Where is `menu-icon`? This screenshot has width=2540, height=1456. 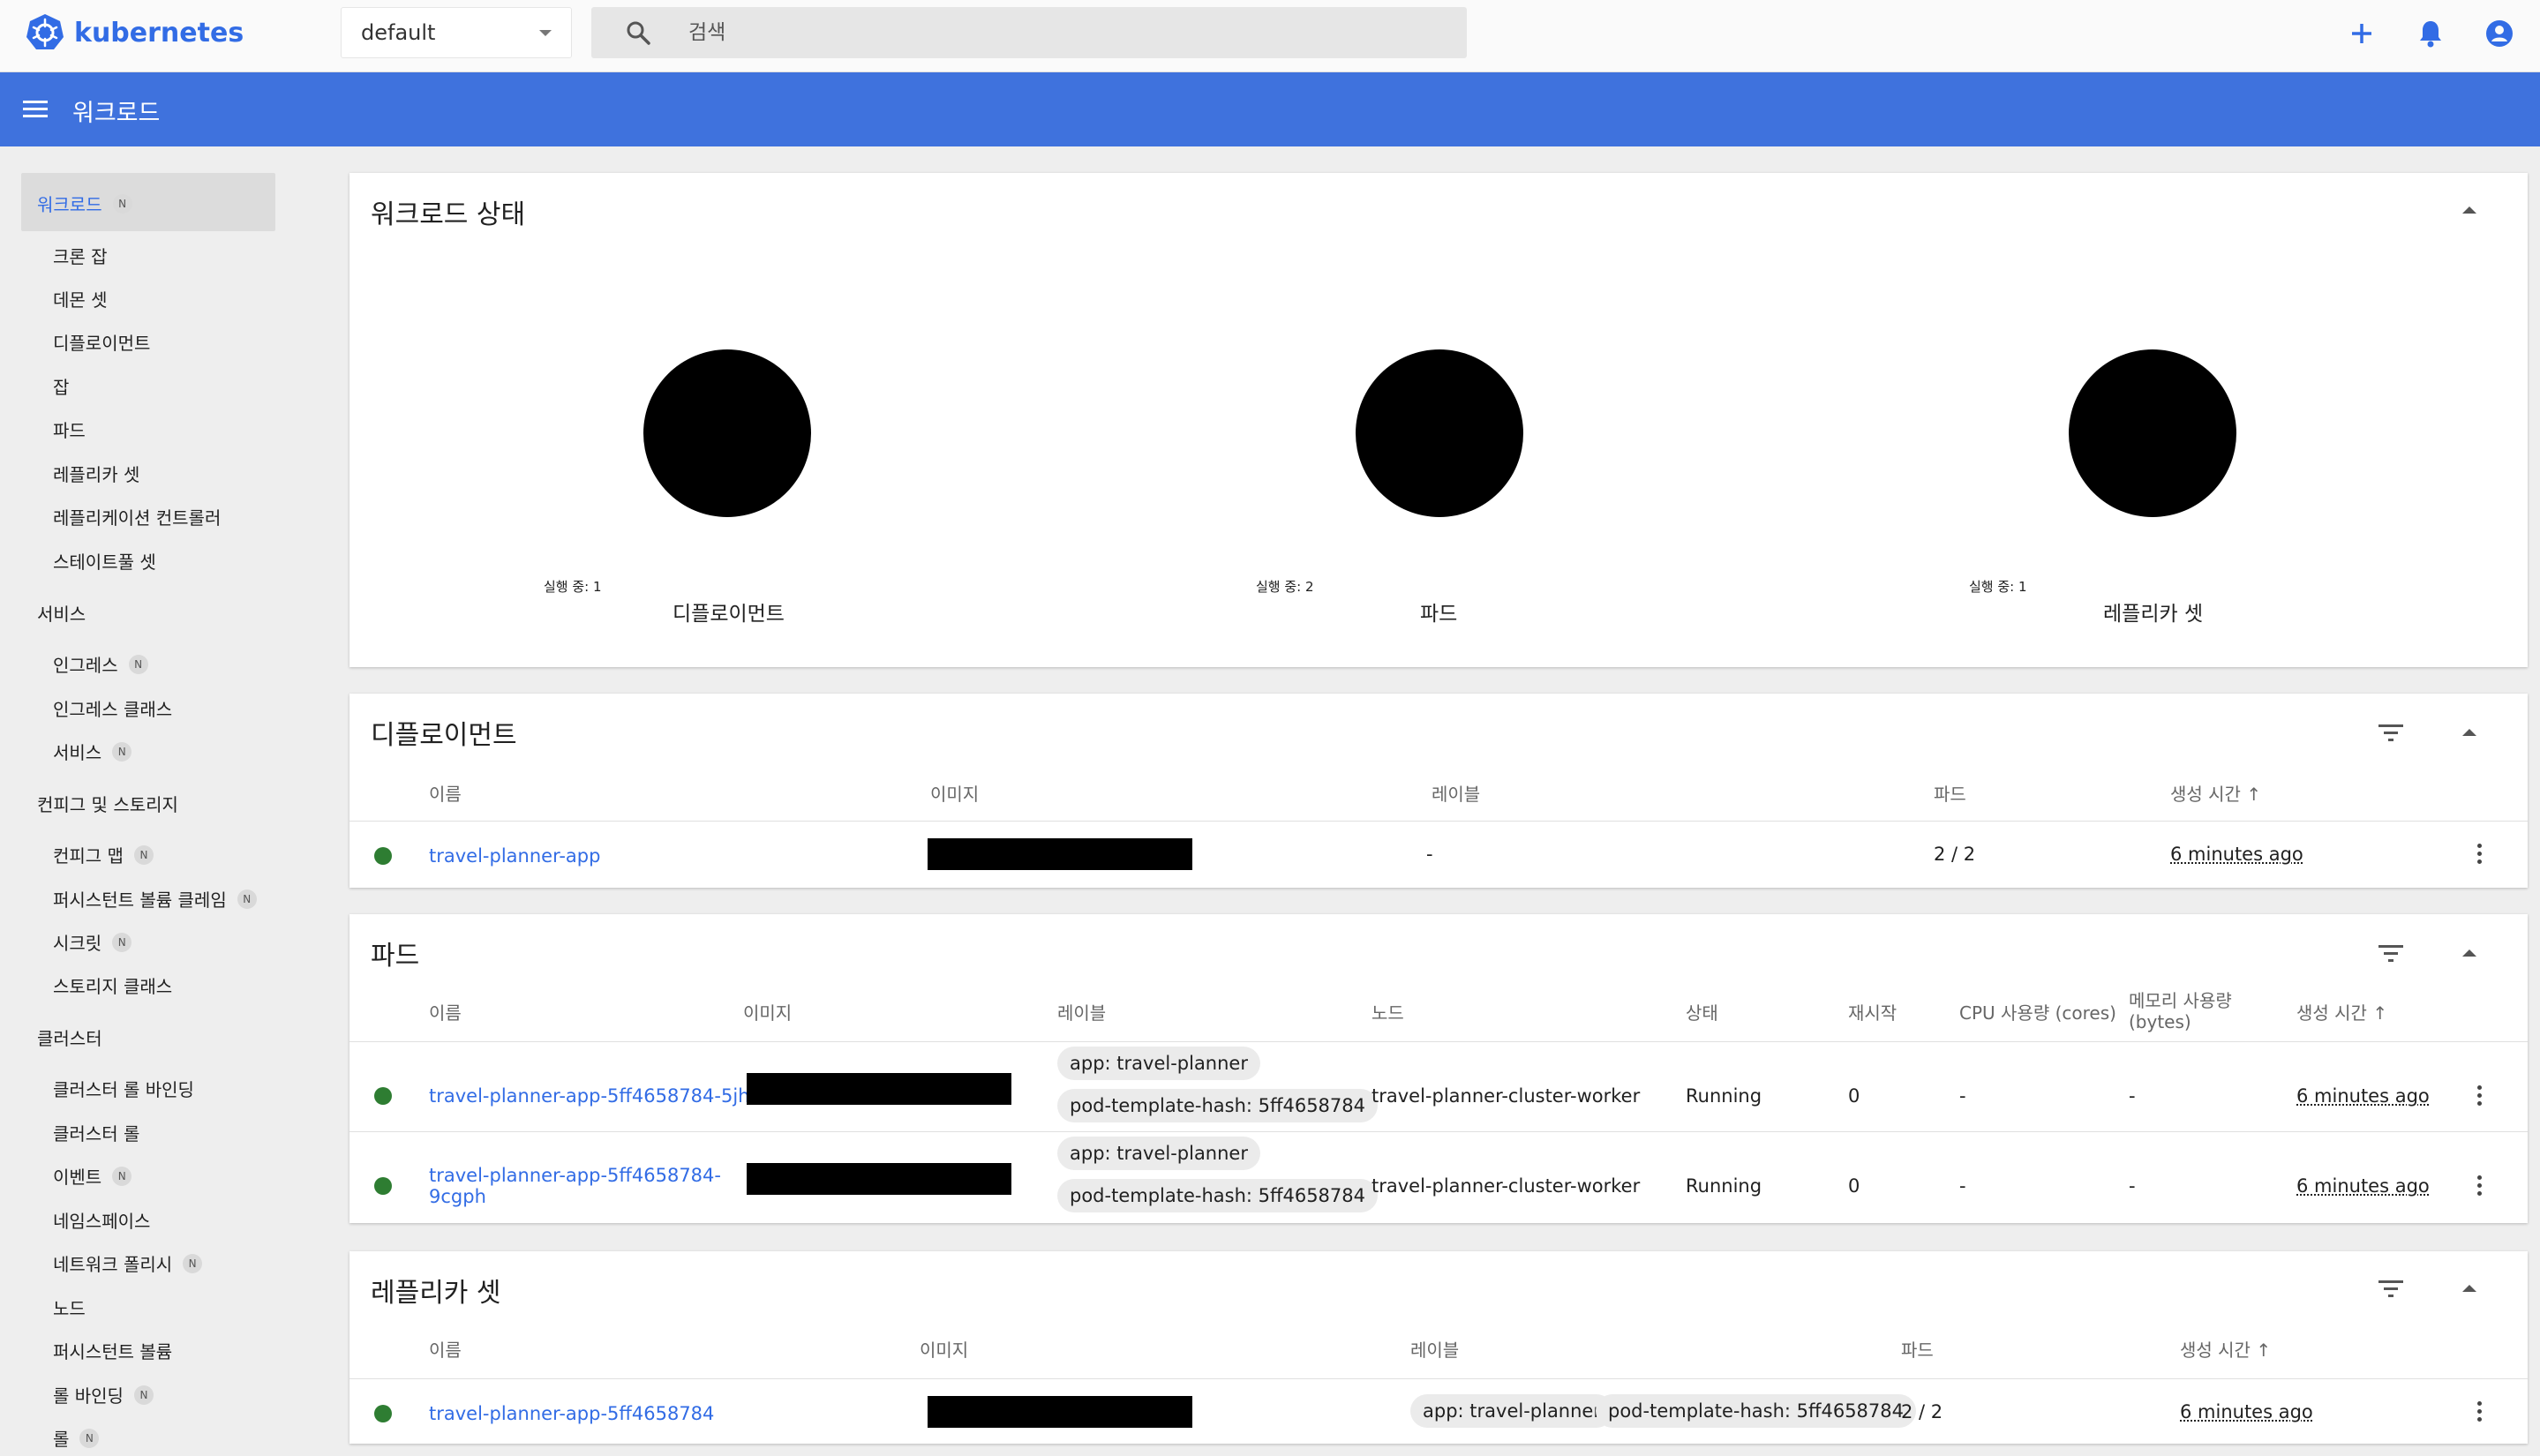
menu-icon is located at coordinates (35, 108).